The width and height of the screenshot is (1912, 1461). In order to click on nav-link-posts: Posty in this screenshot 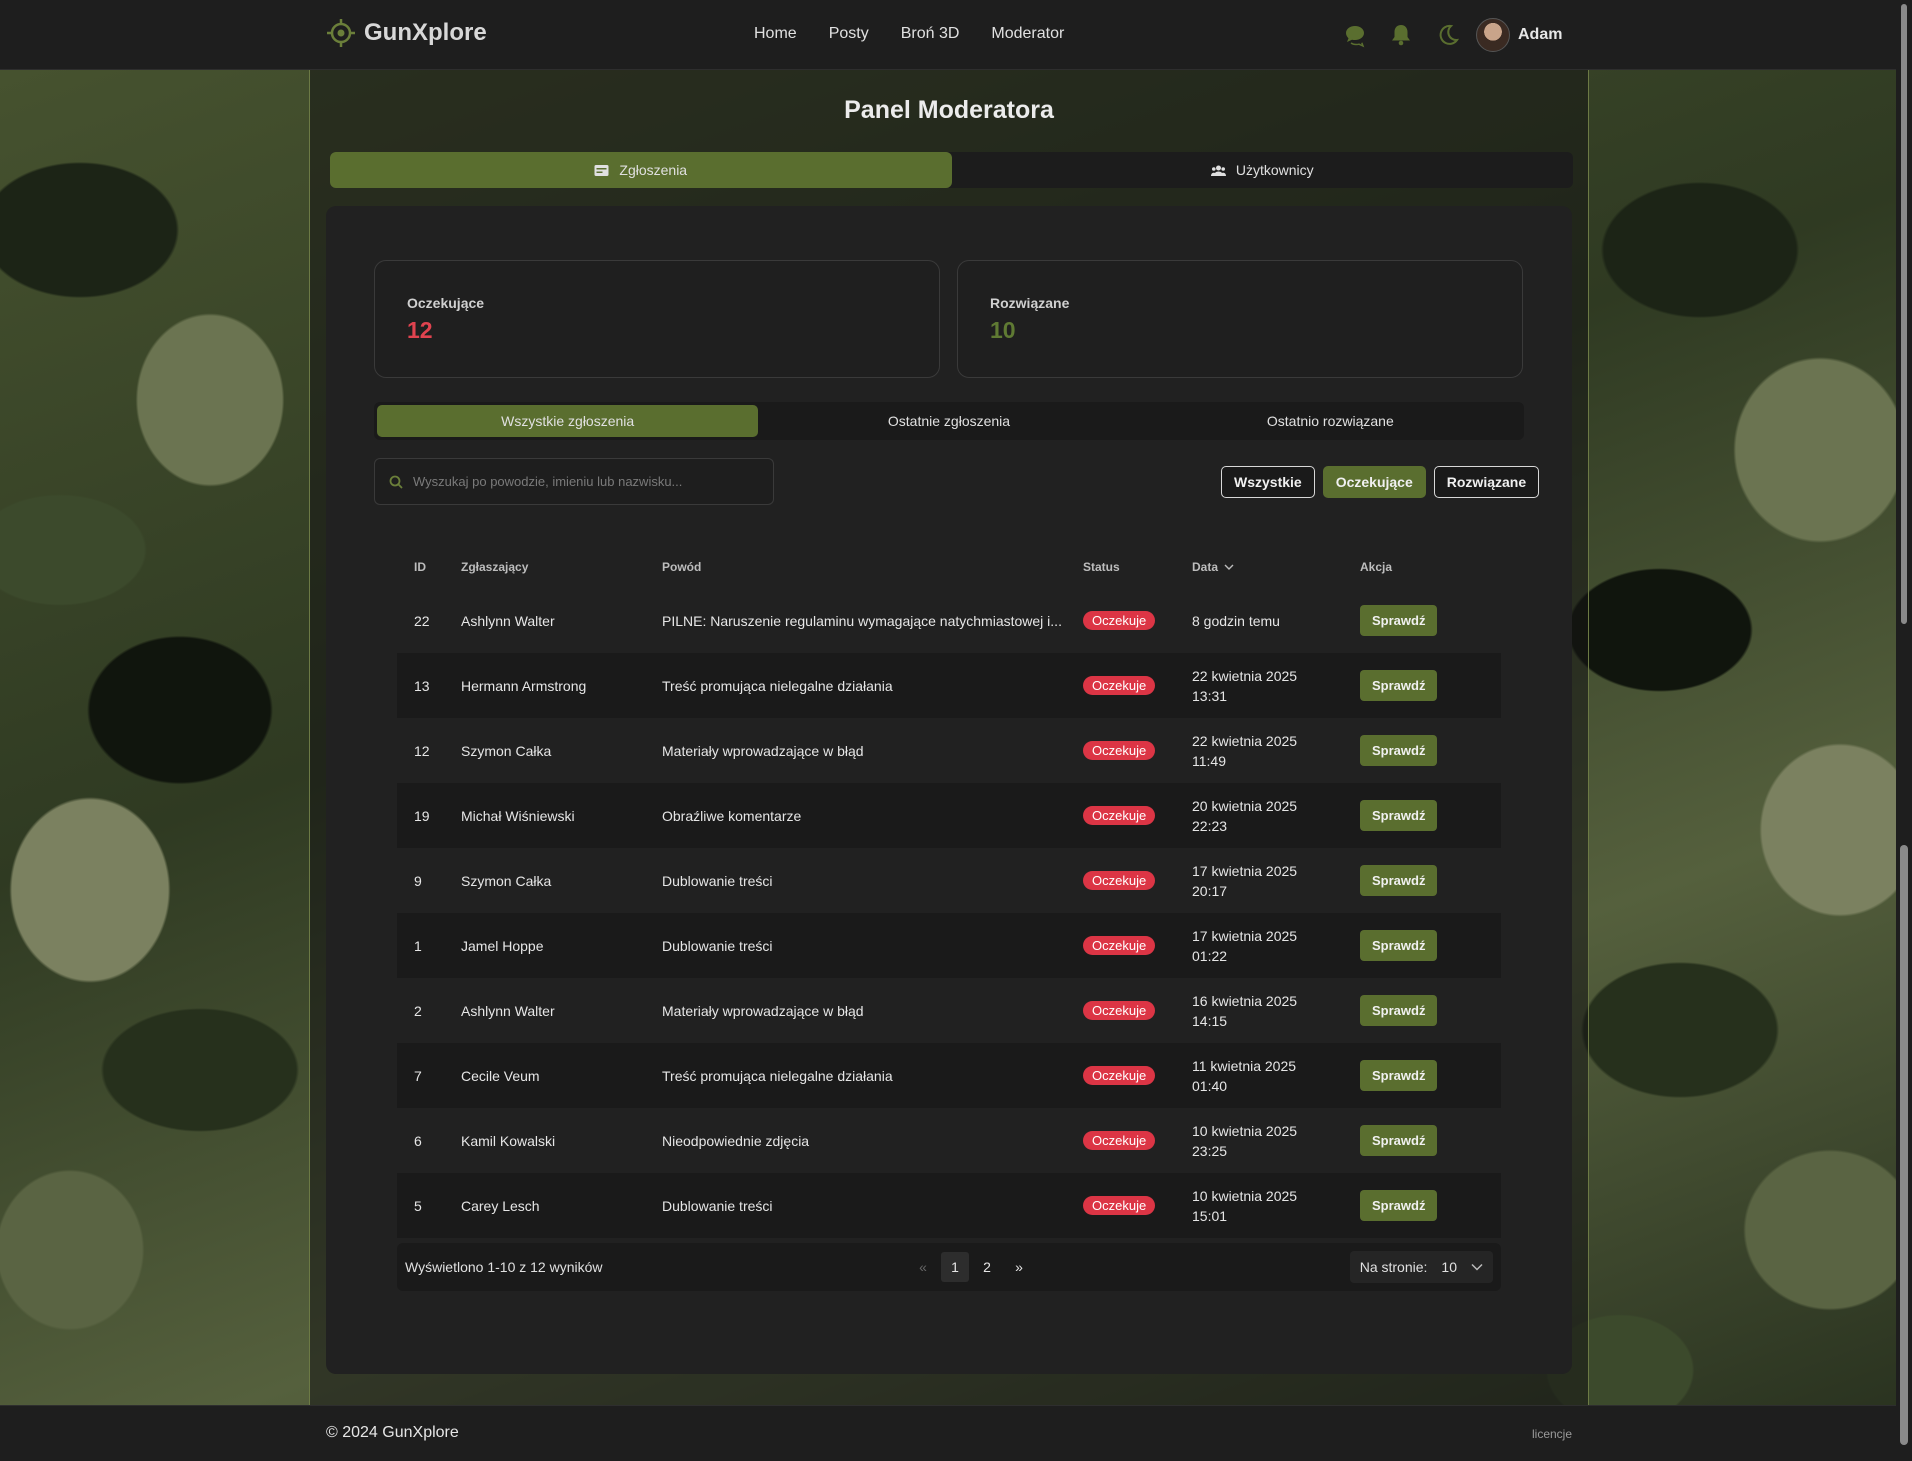, I will do `click(849, 34)`.